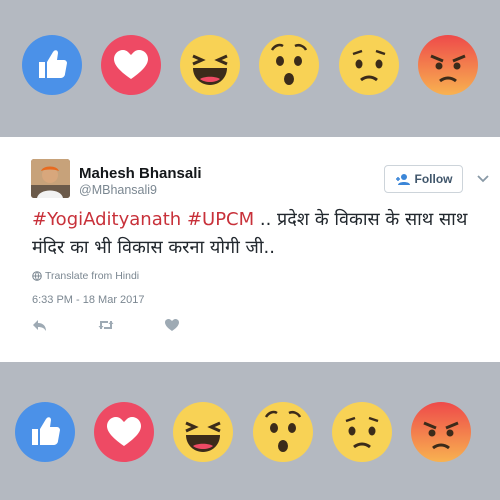 This screenshot has width=500, height=500. Describe the element at coordinates (433, 179) in the screenshot. I see `follow-label: Follow` at that location.